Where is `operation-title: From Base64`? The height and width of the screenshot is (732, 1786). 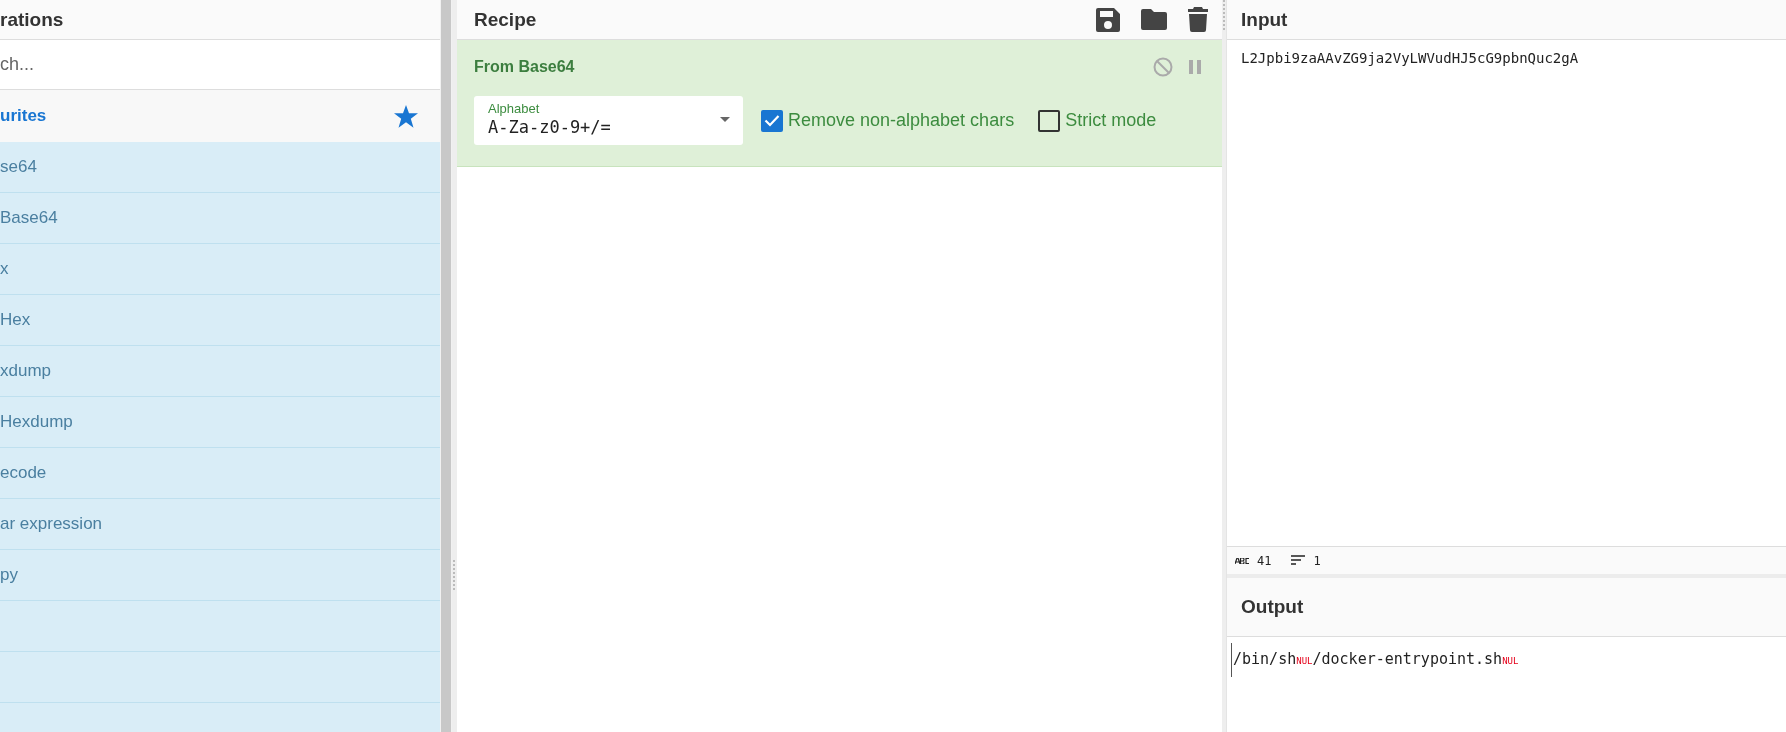 operation-title: From Base64 is located at coordinates (524, 67).